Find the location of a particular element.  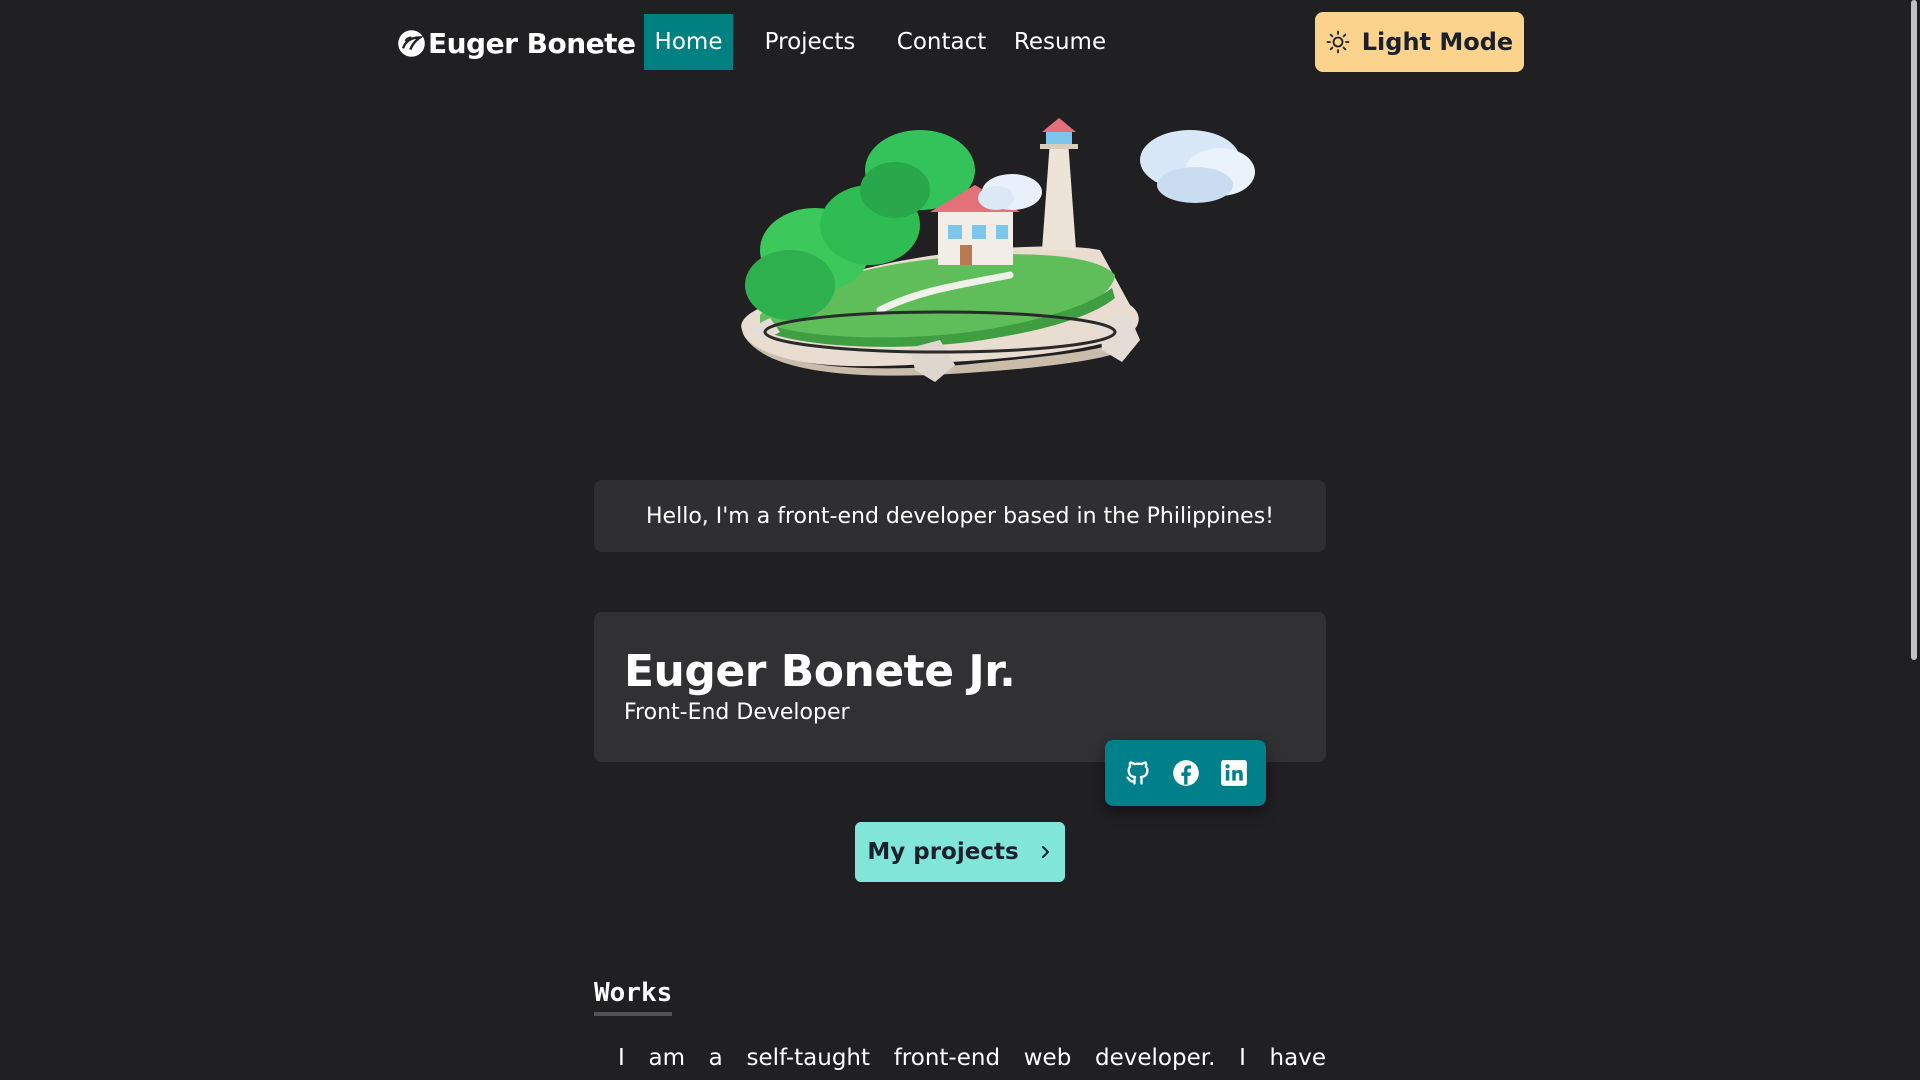

logo-text: Euger Bonete is located at coordinates (532, 43).